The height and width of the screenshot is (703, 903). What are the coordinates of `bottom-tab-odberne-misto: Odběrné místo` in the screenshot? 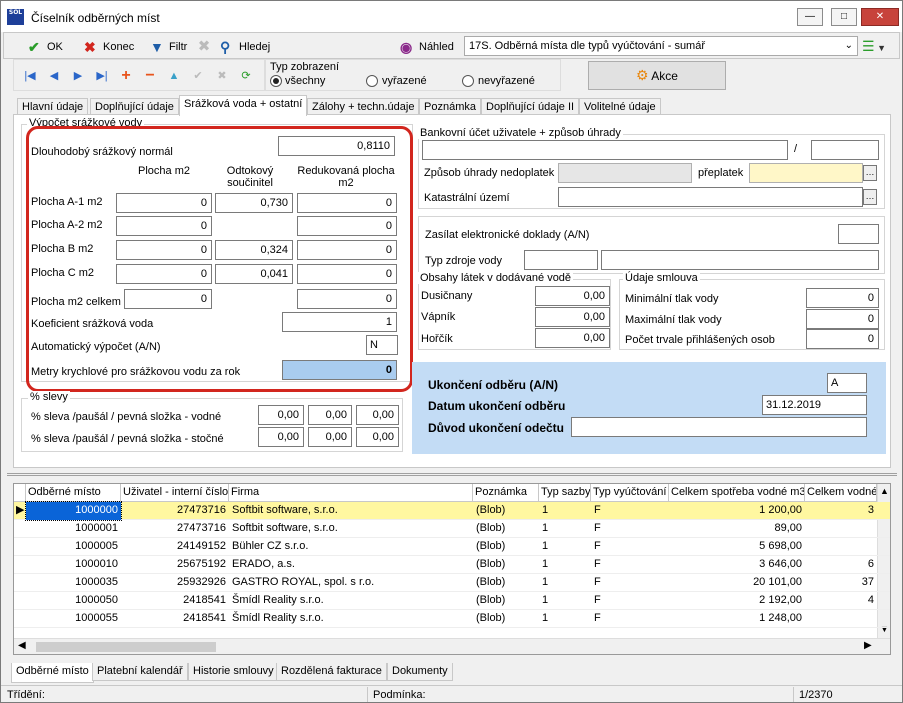 It's located at (52, 673).